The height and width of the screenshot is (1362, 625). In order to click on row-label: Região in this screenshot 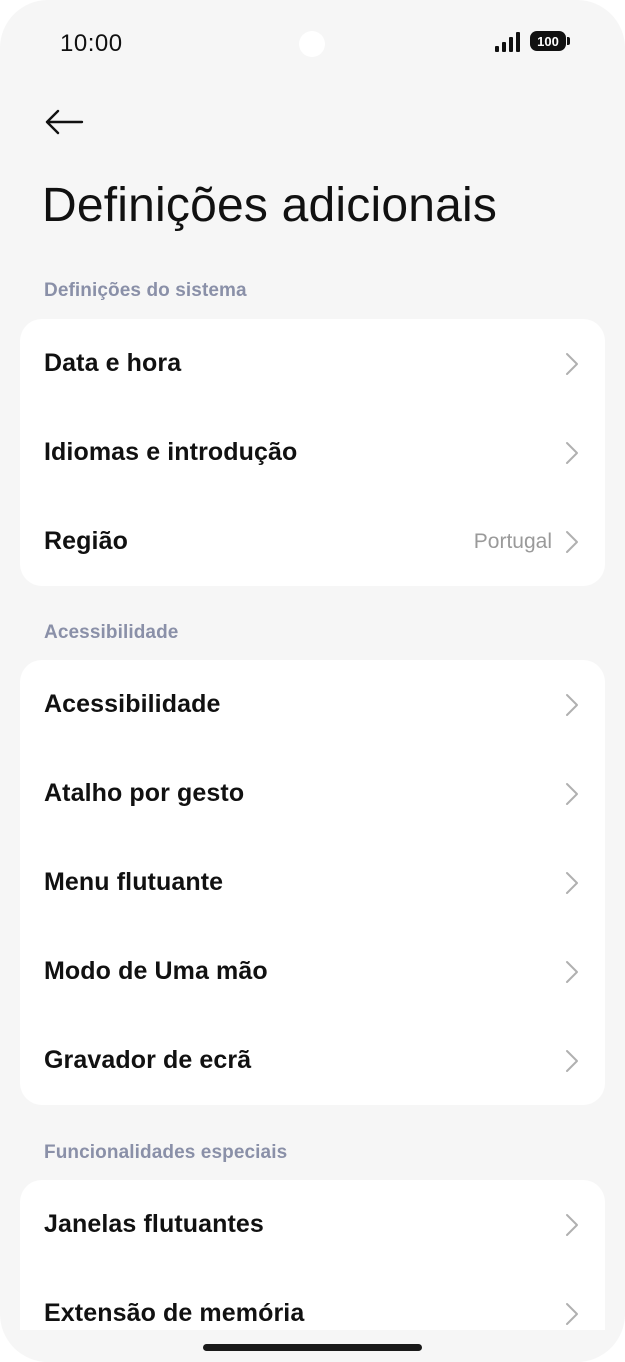, I will do `click(86, 541)`.